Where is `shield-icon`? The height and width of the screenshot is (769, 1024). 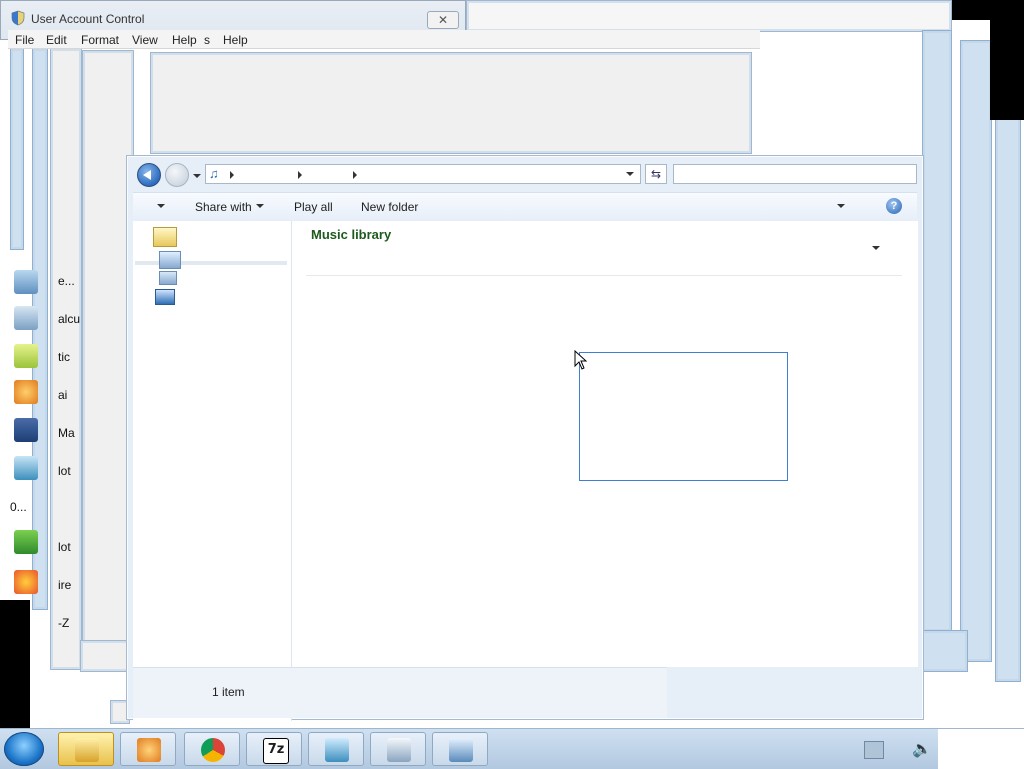
shield-icon is located at coordinates (18, 18).